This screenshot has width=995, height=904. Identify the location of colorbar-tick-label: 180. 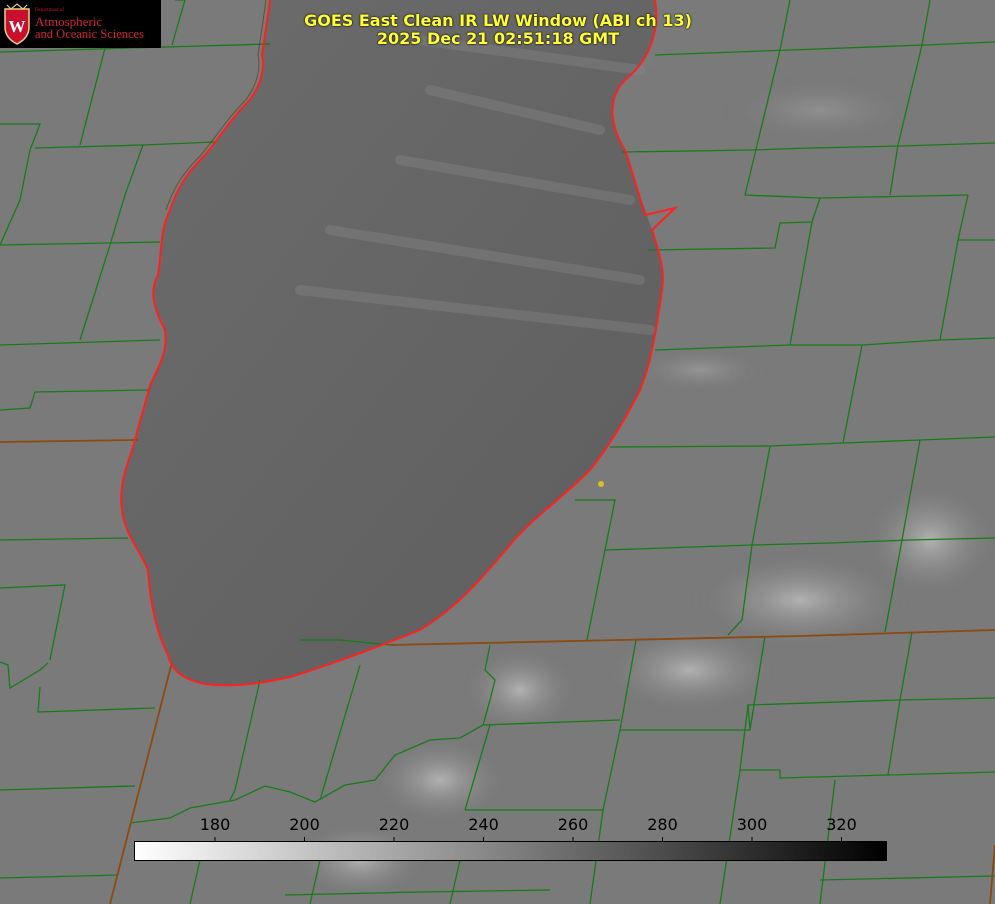
(215, 824).